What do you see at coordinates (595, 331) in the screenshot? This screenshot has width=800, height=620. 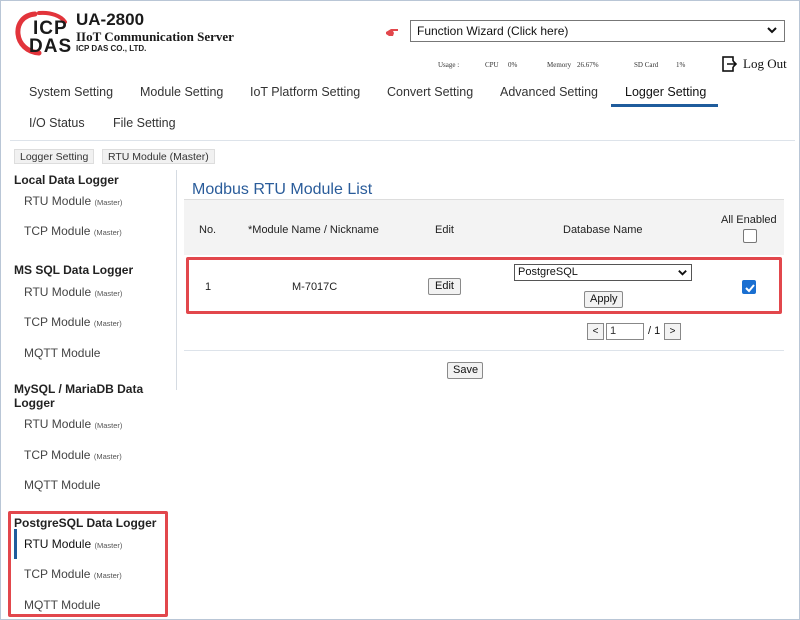 I see `pager-prev-button: <` at bounding box center [595, 331].